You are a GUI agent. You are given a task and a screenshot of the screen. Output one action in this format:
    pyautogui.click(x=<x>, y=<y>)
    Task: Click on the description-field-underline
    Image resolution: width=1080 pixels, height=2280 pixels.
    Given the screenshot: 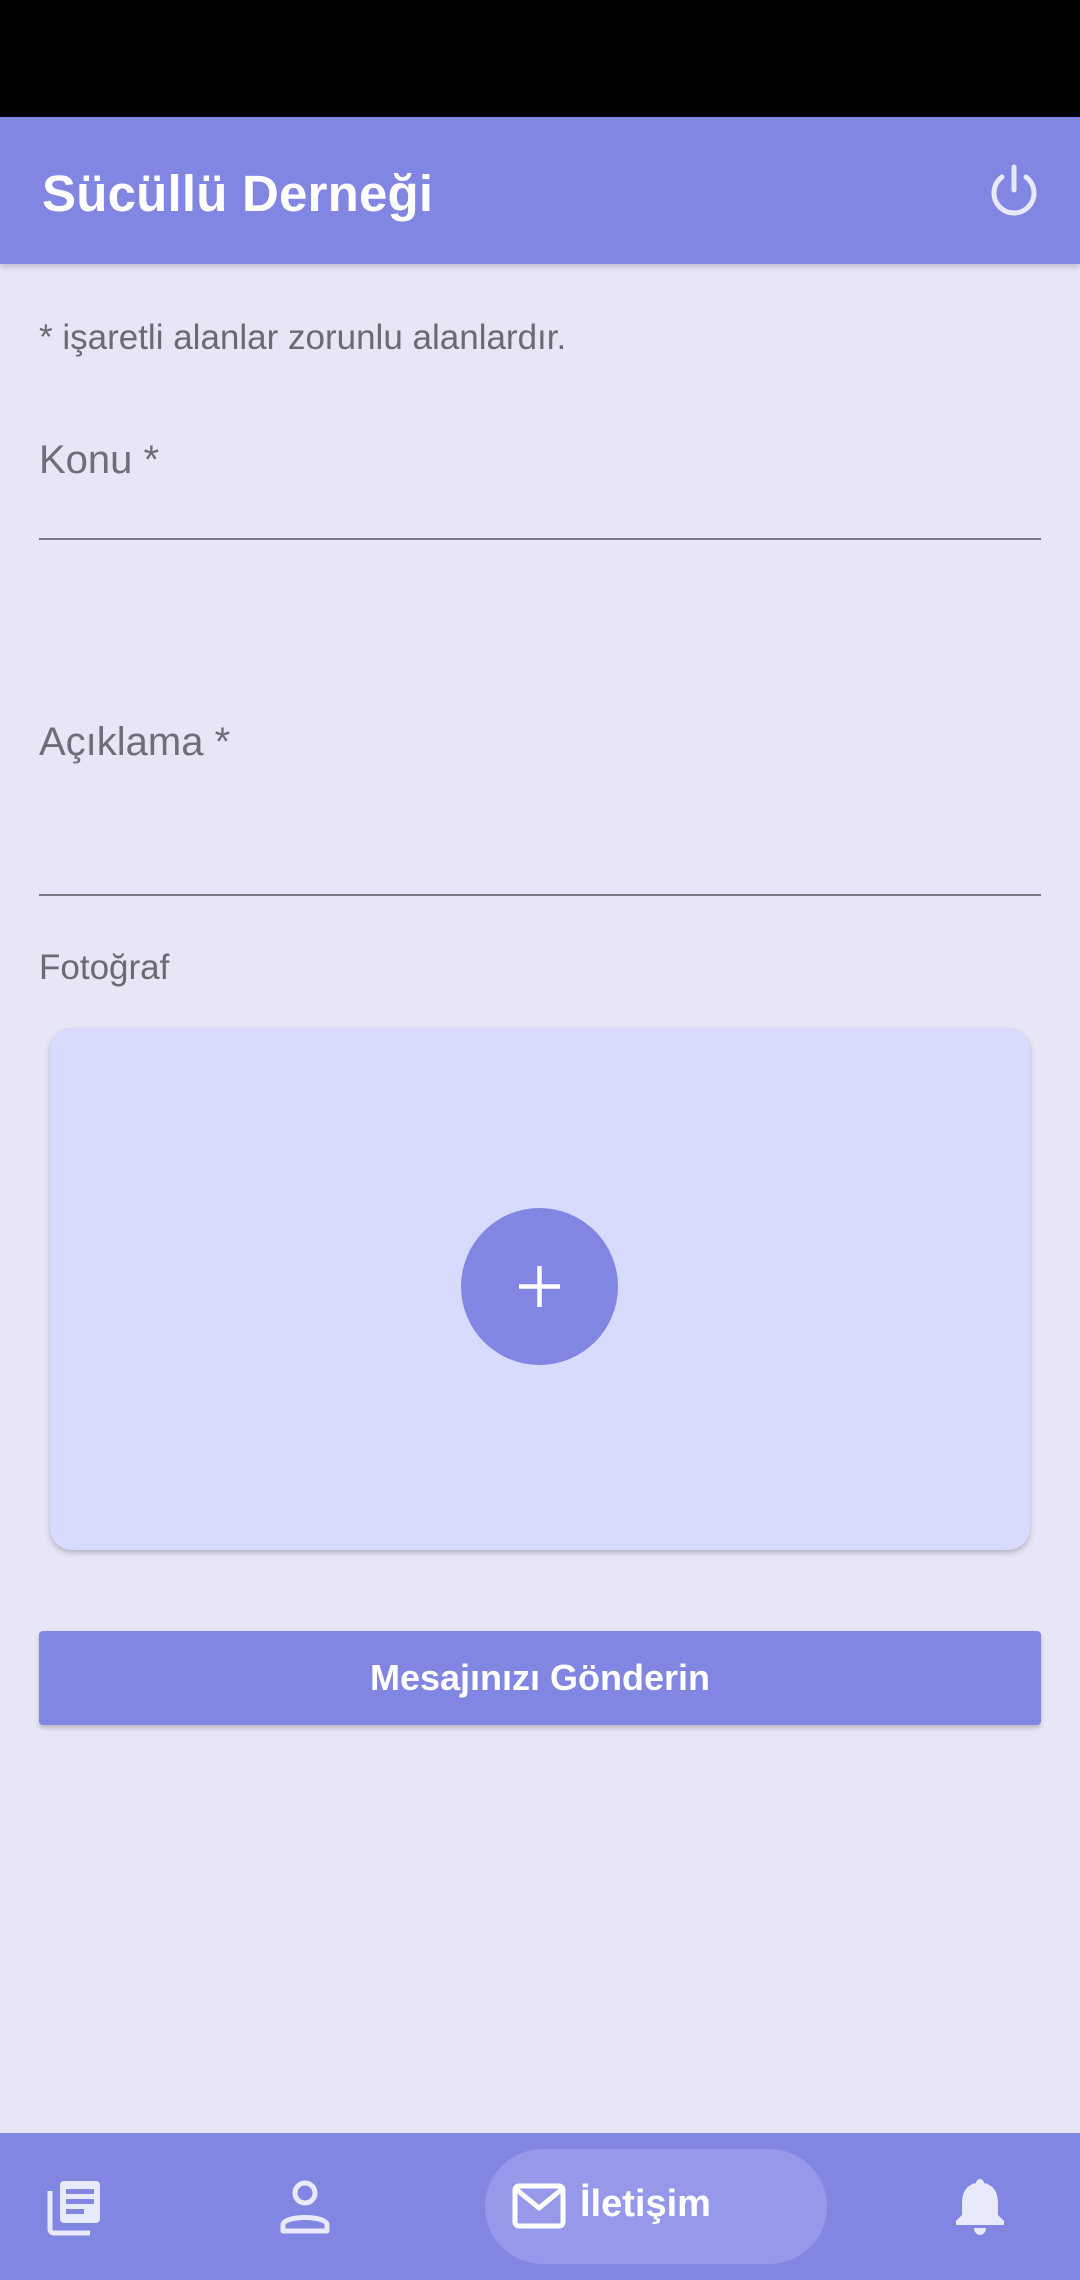 What is the action you would take?
    pyautogui.click(x=540, y=895)
    